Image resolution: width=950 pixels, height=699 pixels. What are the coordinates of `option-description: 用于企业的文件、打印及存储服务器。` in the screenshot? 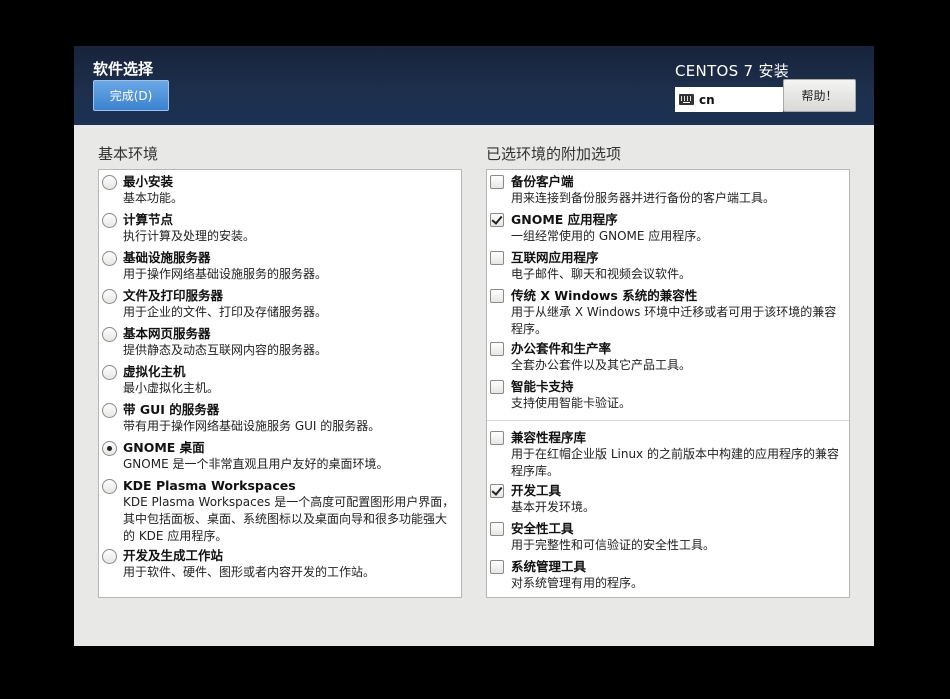 It's located at (225, 312).